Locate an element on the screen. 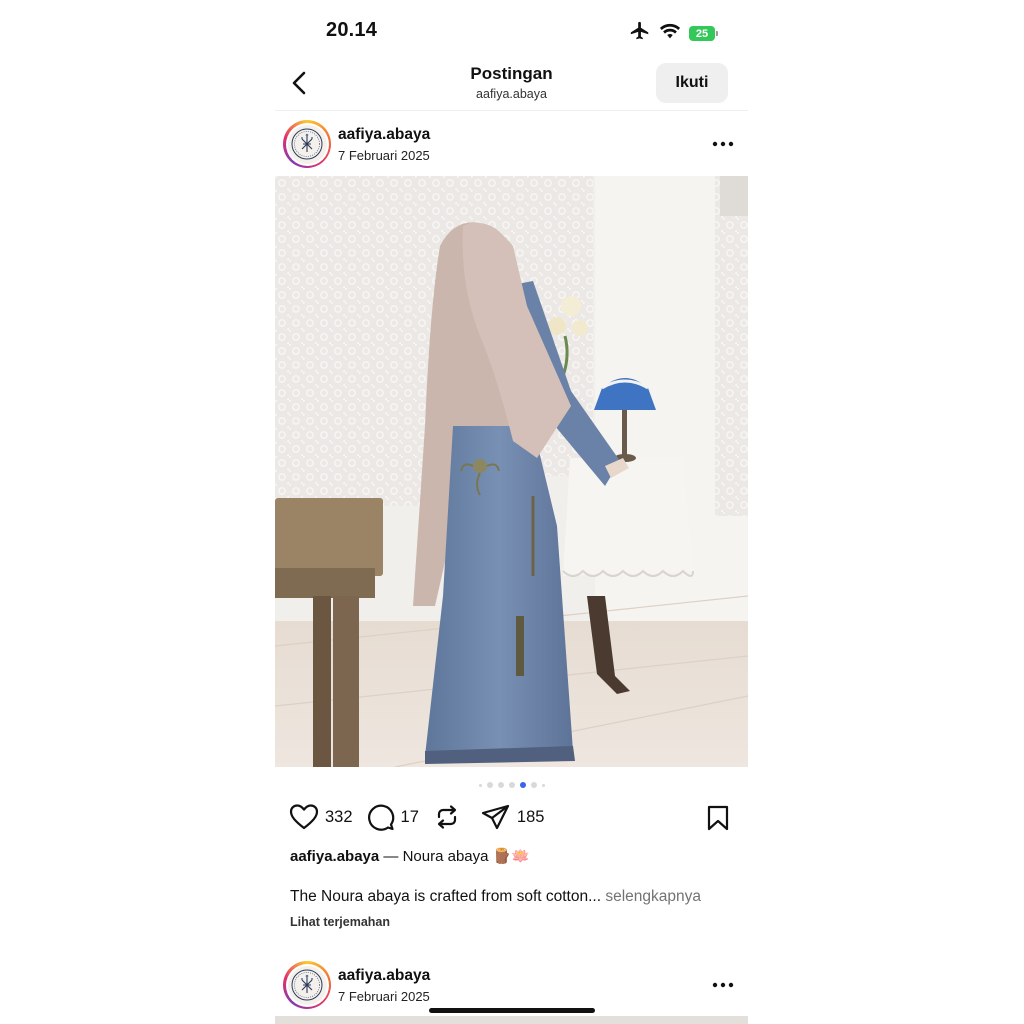 Image resolution: width=1024 pixels, height=1024 pixels. save-button is located at coordinates (718, 820).